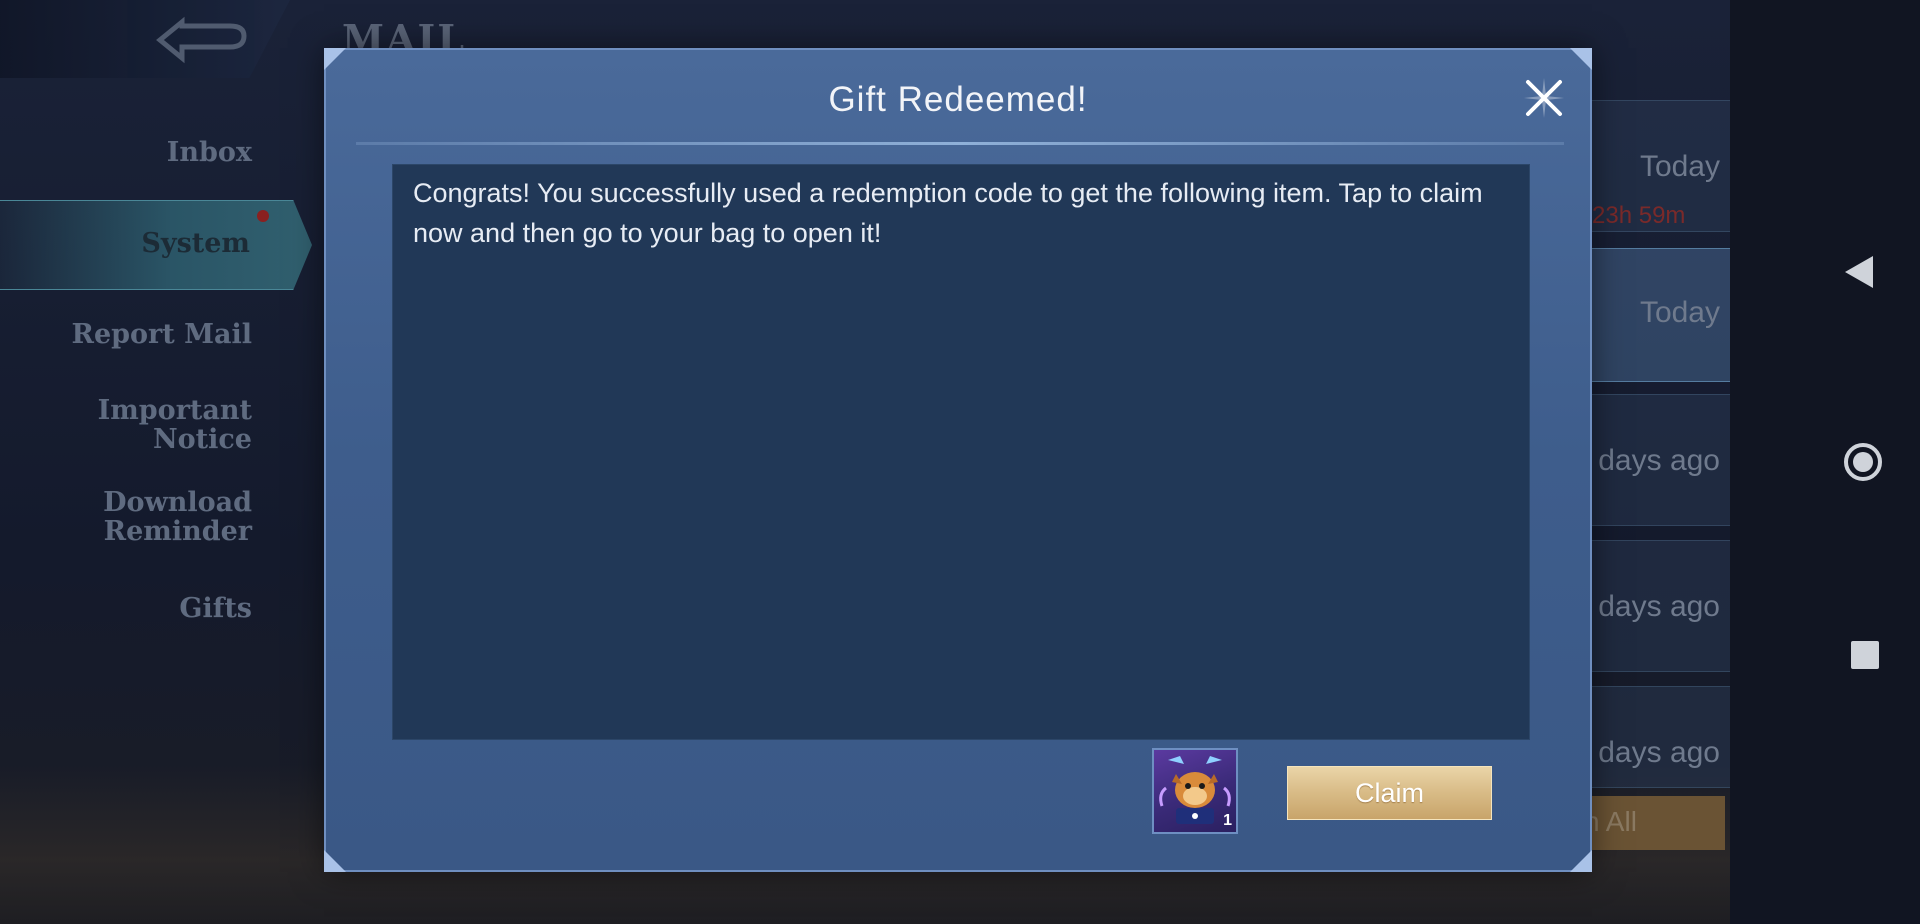 This screenshot has width=1920, height=924. Describe the element at coordinates (162, 334) in the screenshot. I see `sidebar-item-report-mail: Report Mail` at that location.